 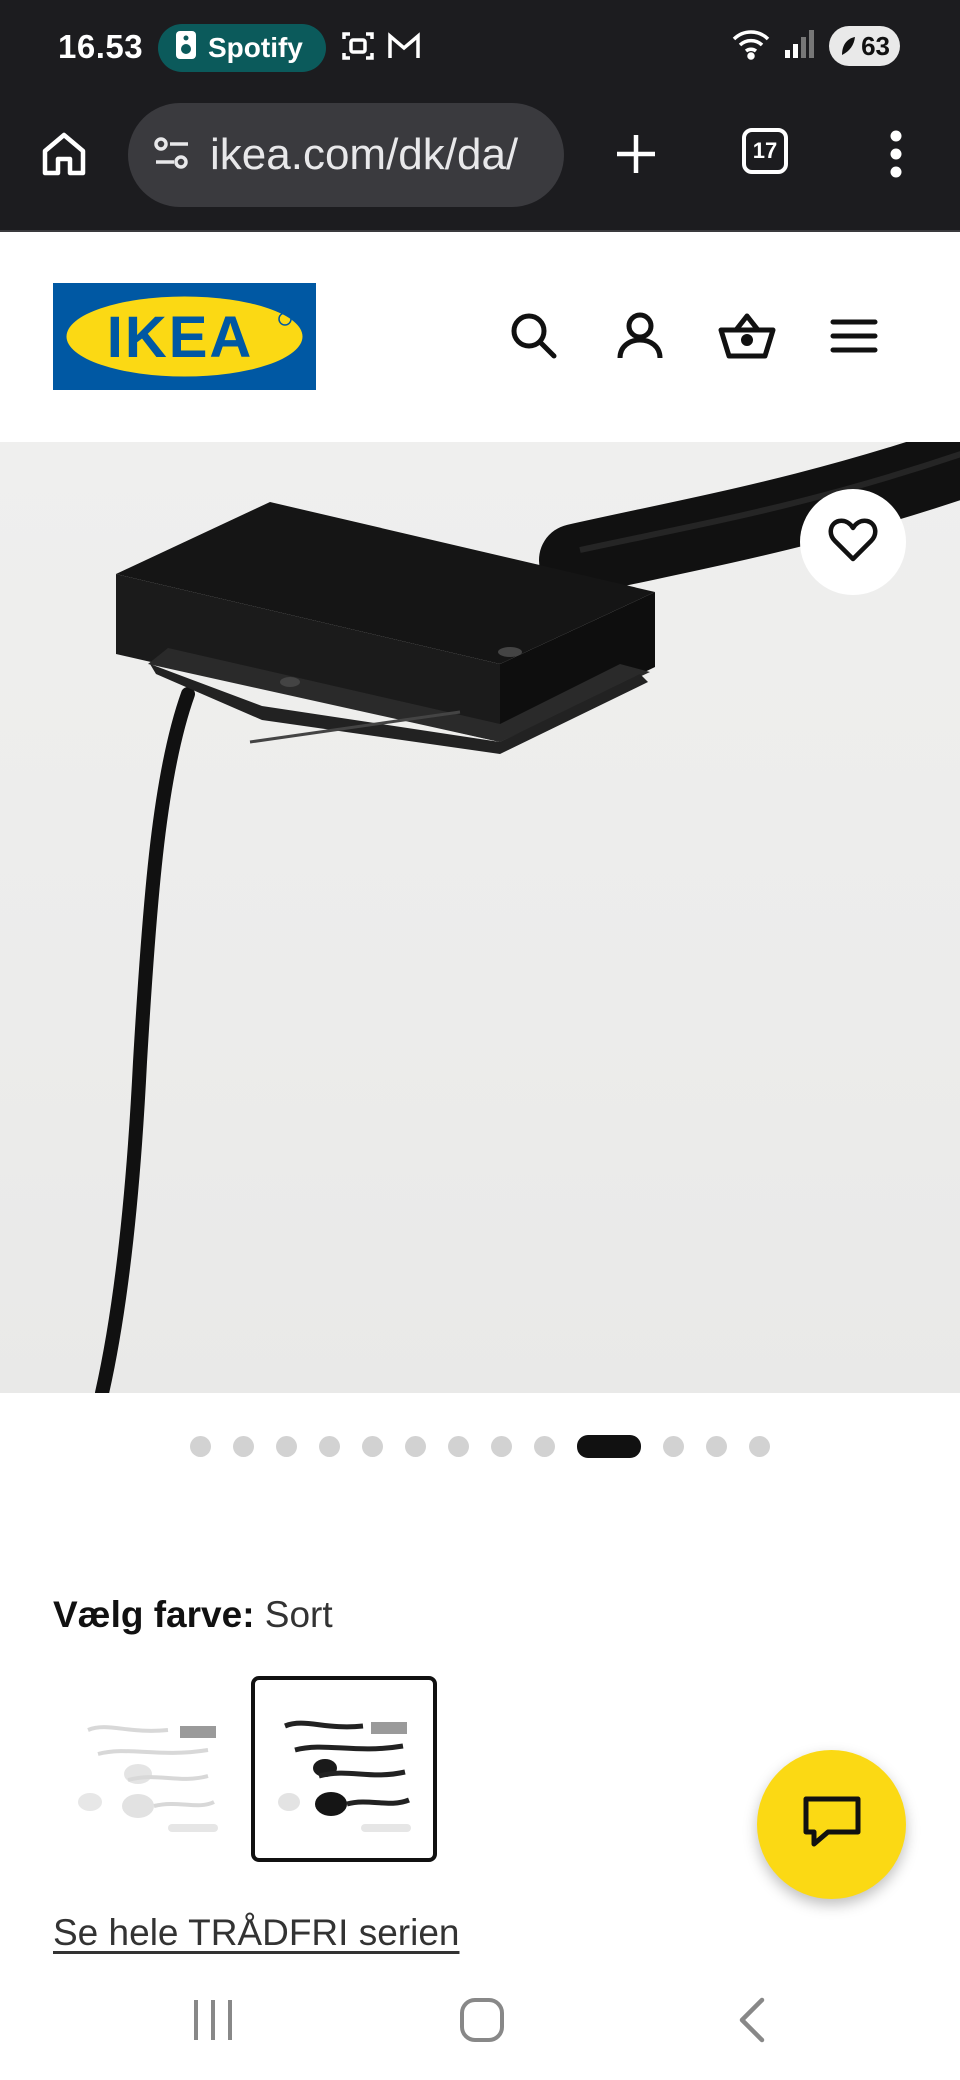 What do you see at coordinates (101, 46) in the screenshot?
I see `status-time: 16.53` at bounding box center [101, 46].